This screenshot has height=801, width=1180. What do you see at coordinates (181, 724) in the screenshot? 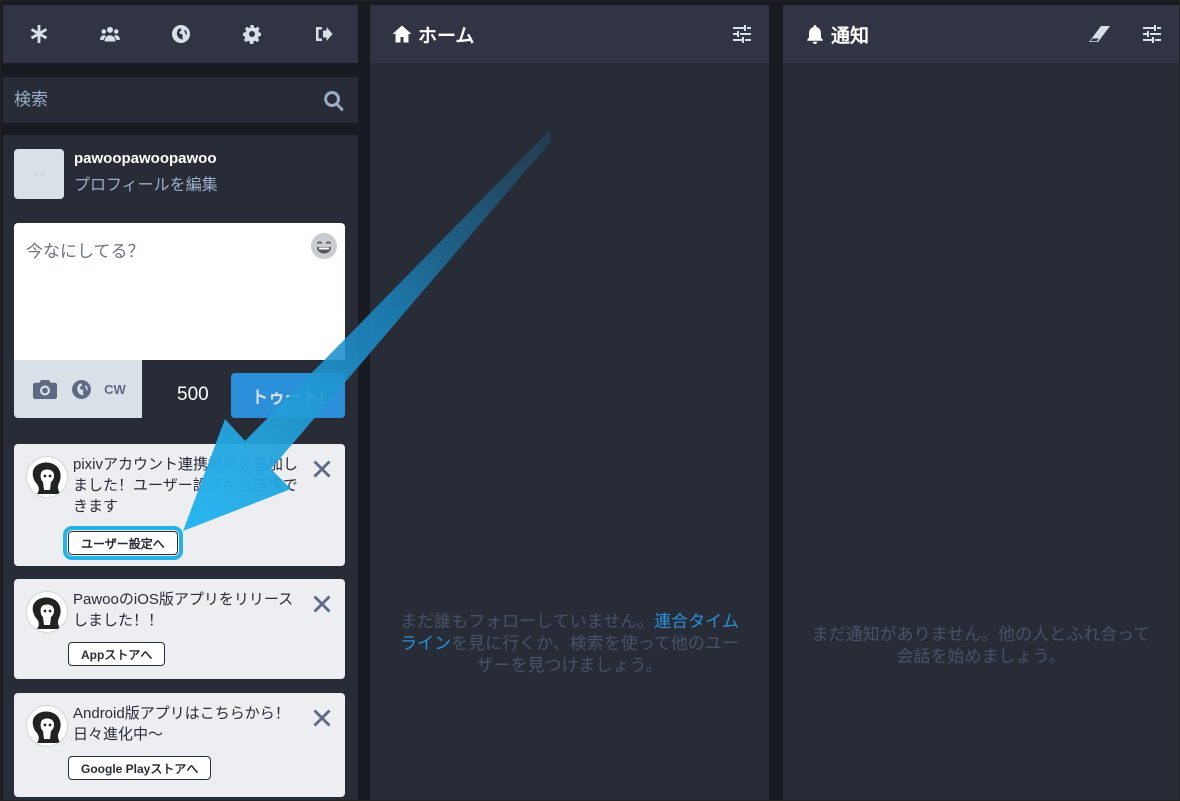
I see `announcement-text: Android版アプリはこちらから！日々進化中〜` at bounding box center [181, 724].